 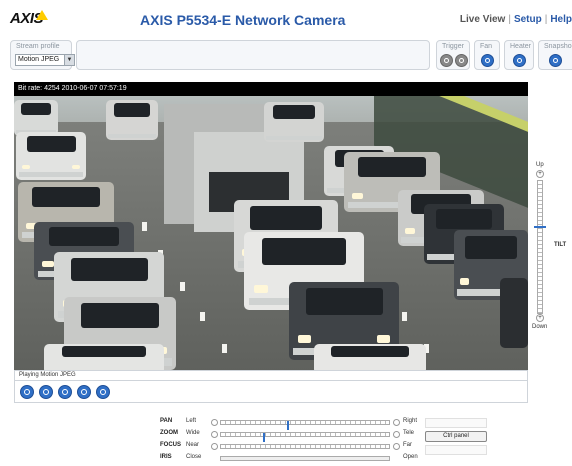 What do you see at coordinates (214, 446) in the screenshot?
I see `focus-near-button` at bounding box center [214, 446].